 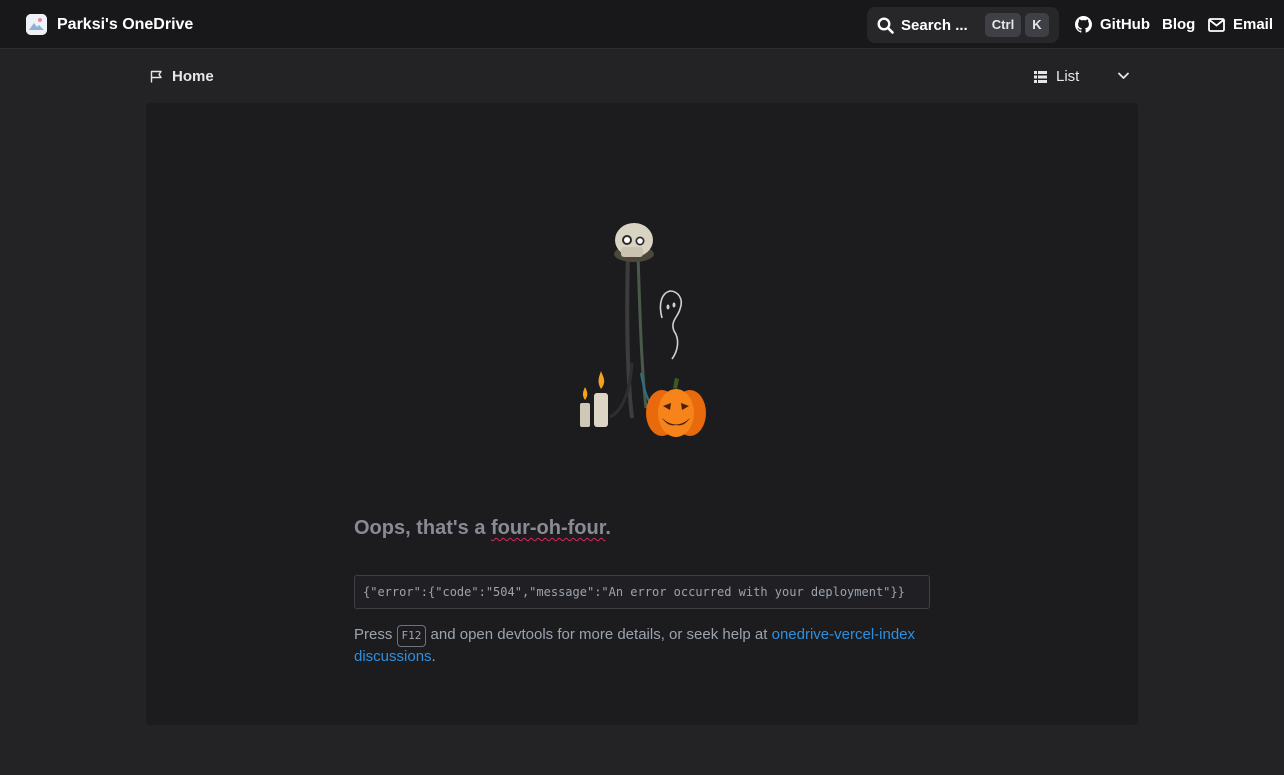 I want to click on email-link: Email, so click(x=1240, y=24).